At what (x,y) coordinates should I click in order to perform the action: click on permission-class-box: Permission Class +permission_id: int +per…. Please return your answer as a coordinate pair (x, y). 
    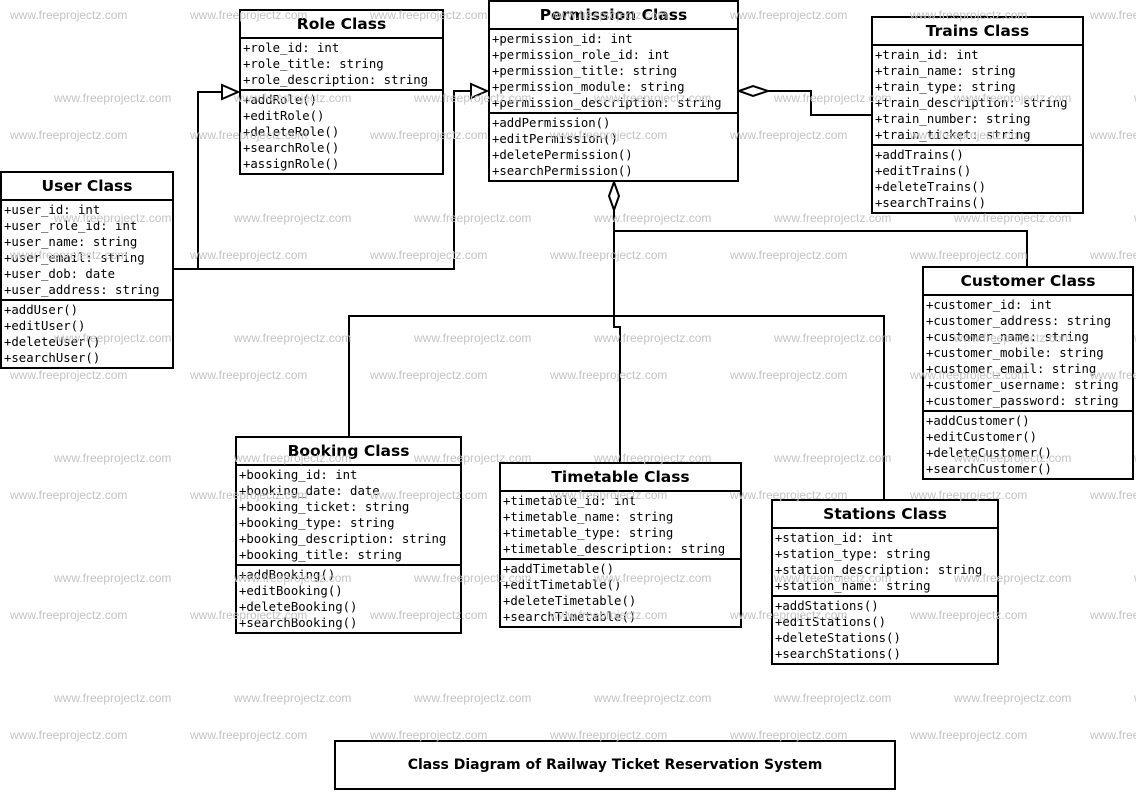
    Looking at the image, I should click on (613, 91).